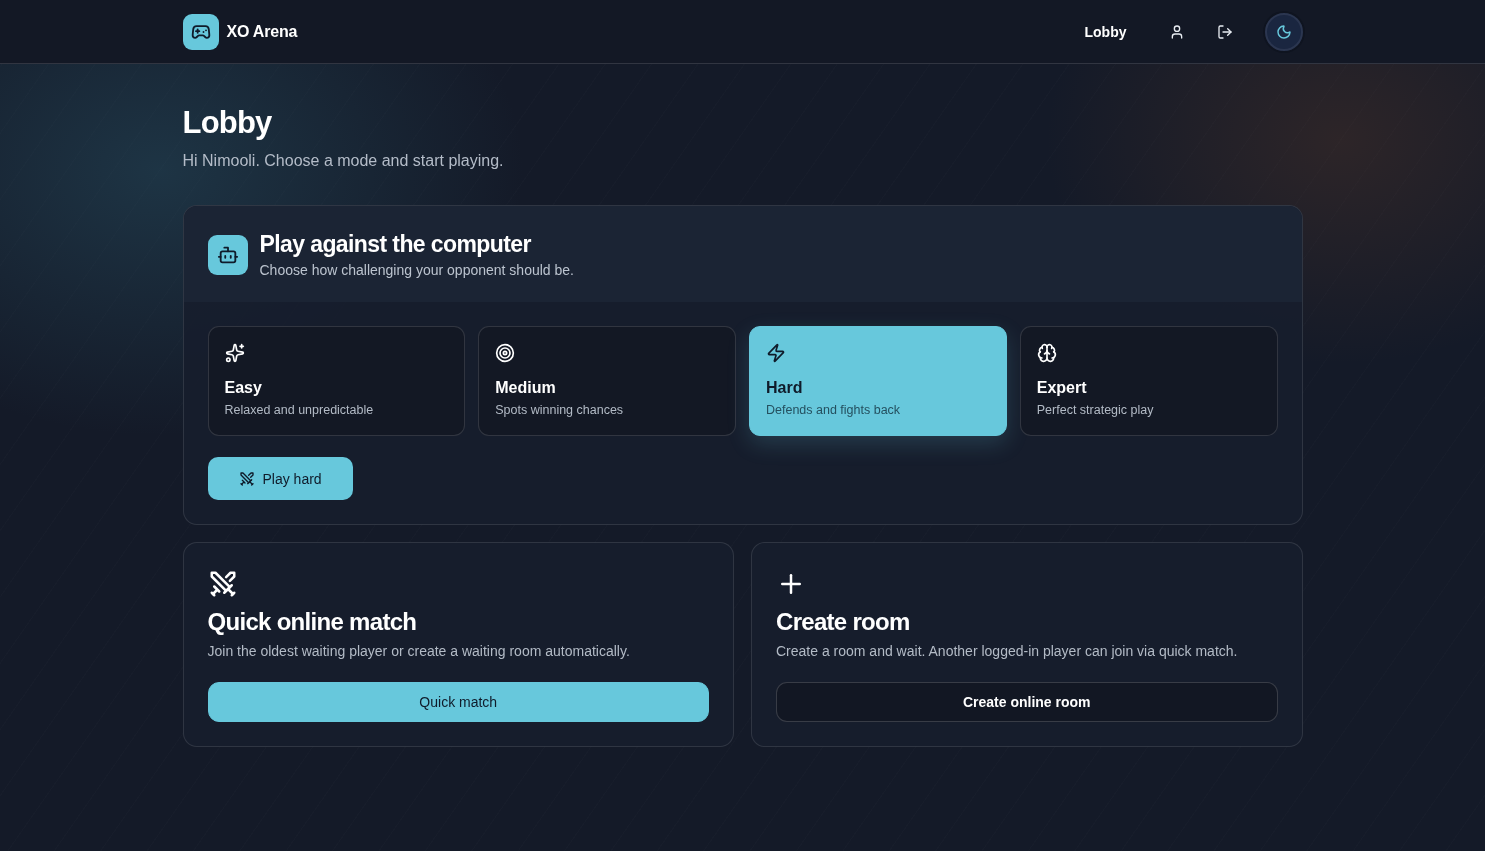 This screenshot has height=851, width=1485. I want to click on quick-match-button: Quick match, so click(458, 702).